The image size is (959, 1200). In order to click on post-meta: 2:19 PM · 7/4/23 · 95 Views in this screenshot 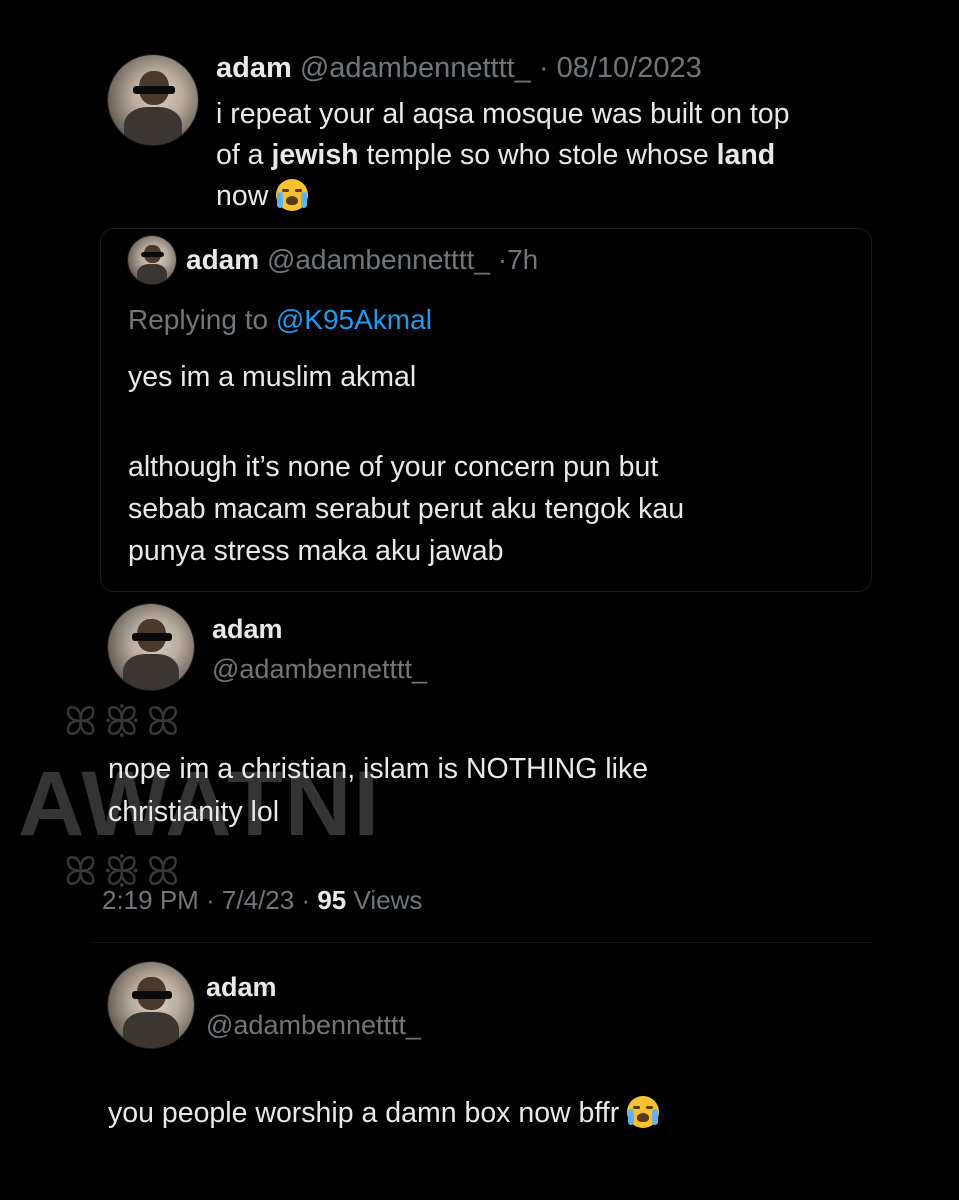, I will do `click(262, 900)`.